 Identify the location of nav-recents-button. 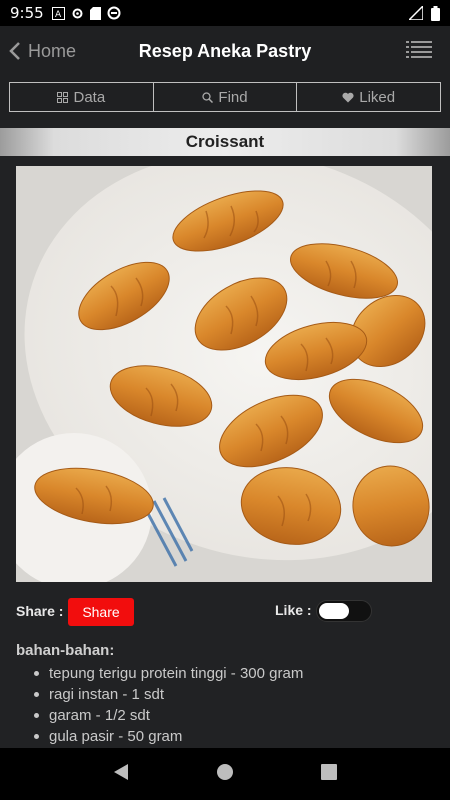
(328, 774).